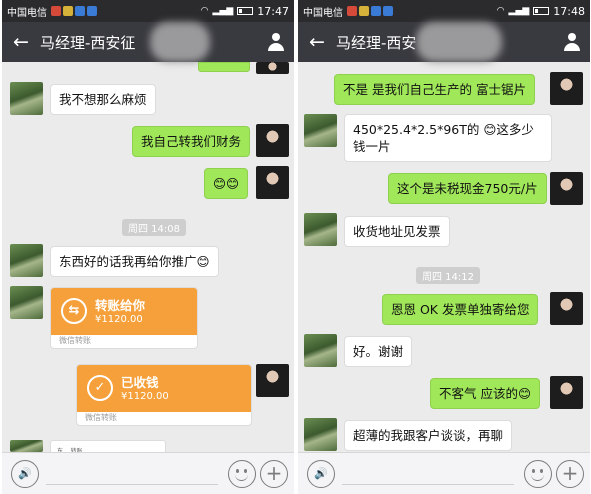  I want to click on status-bar: 中国电信 ◠ ▂▄▆ 17:47, so click(148, 11).